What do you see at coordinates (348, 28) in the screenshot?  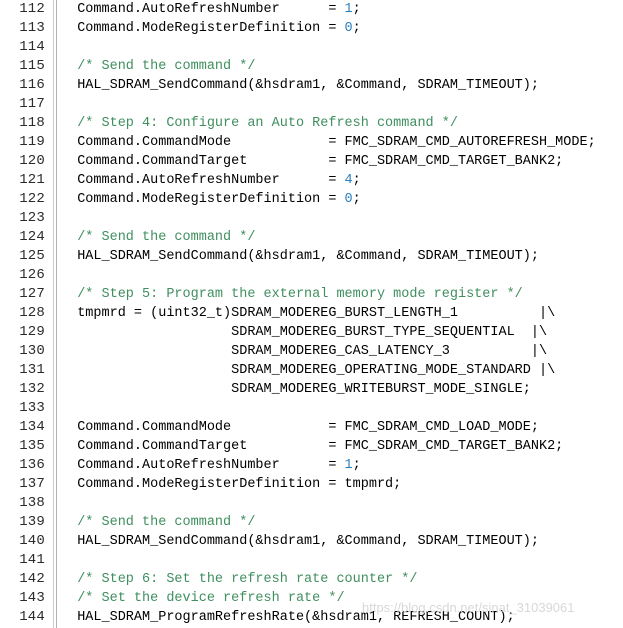 I see `code-number: 0` at bounding box center [348, 28].